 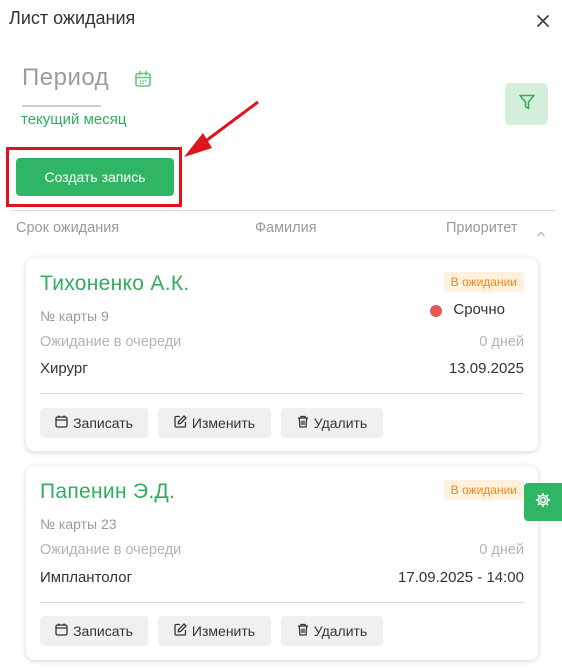 I want to click on panel-title: Лист ожидания, so click(x=72, y=18).